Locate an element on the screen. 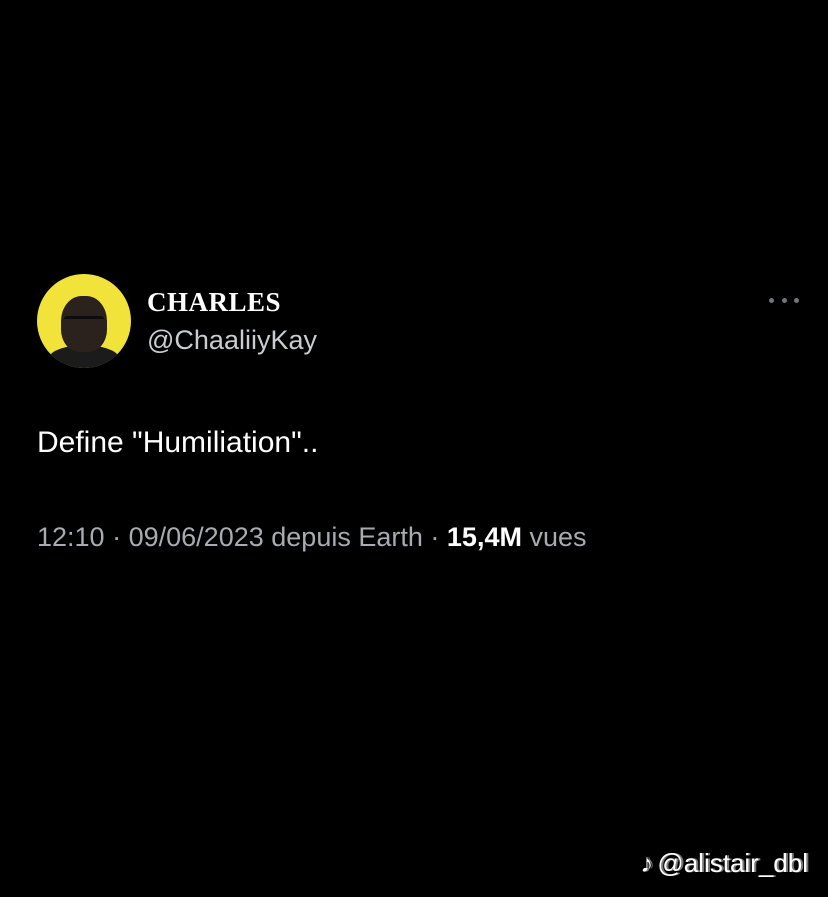 Image resolution: width=828 pixels, height=897 pixels. user-handle: @ChaaliiyKay is located at coordinates (232, 340).